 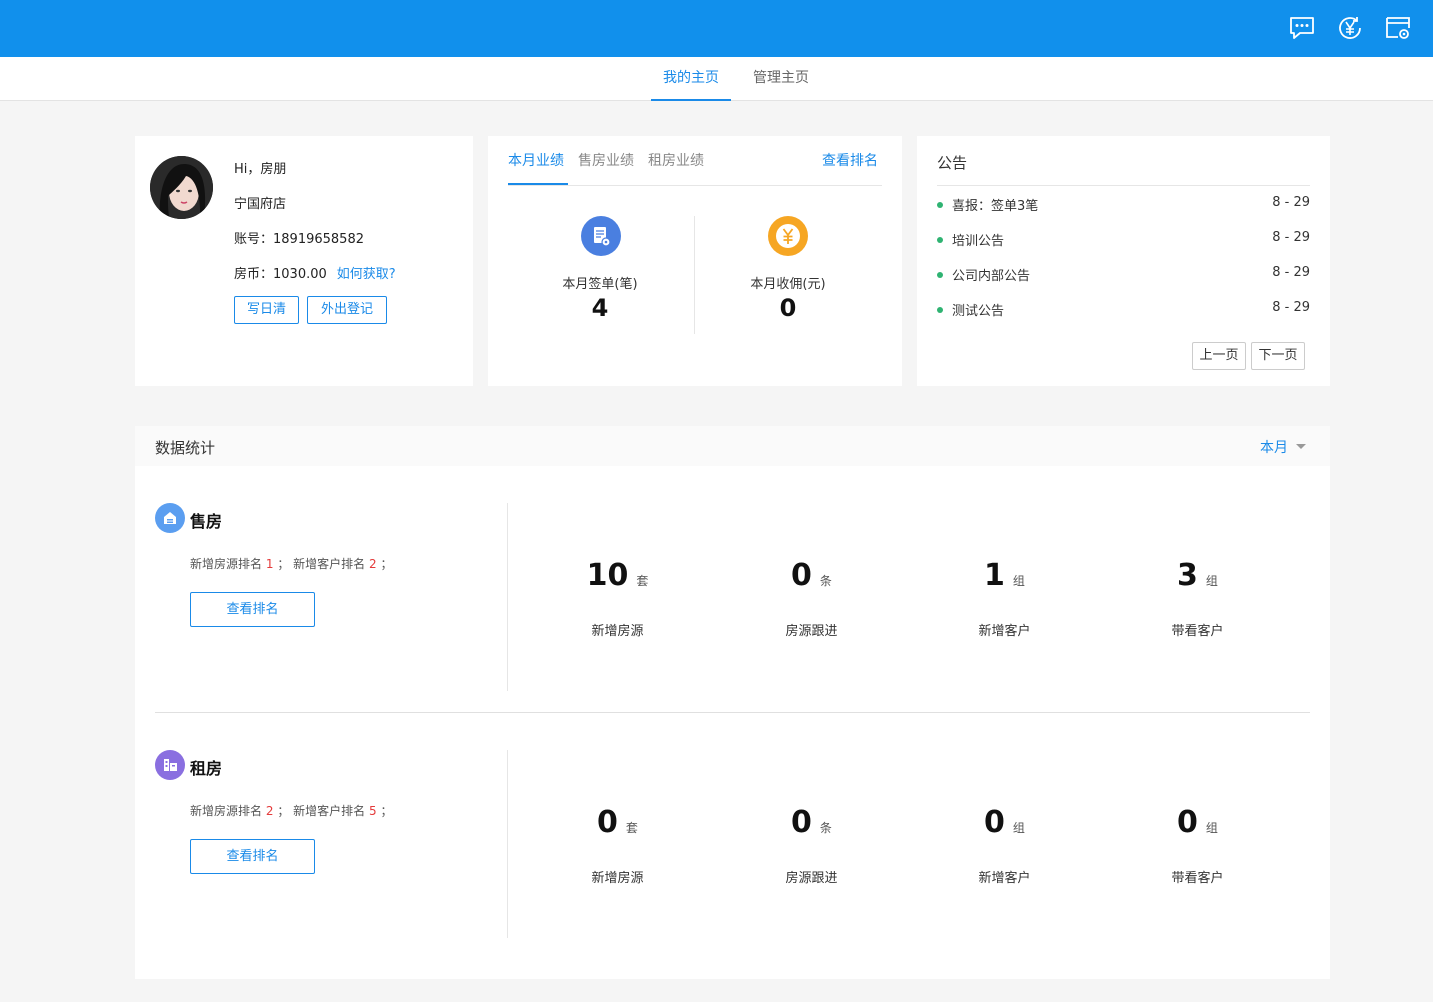 What do you see at coordinates (254, 274) in the screenshot?
I see `coins-label: 房币：` at bounding box center [254, 274].